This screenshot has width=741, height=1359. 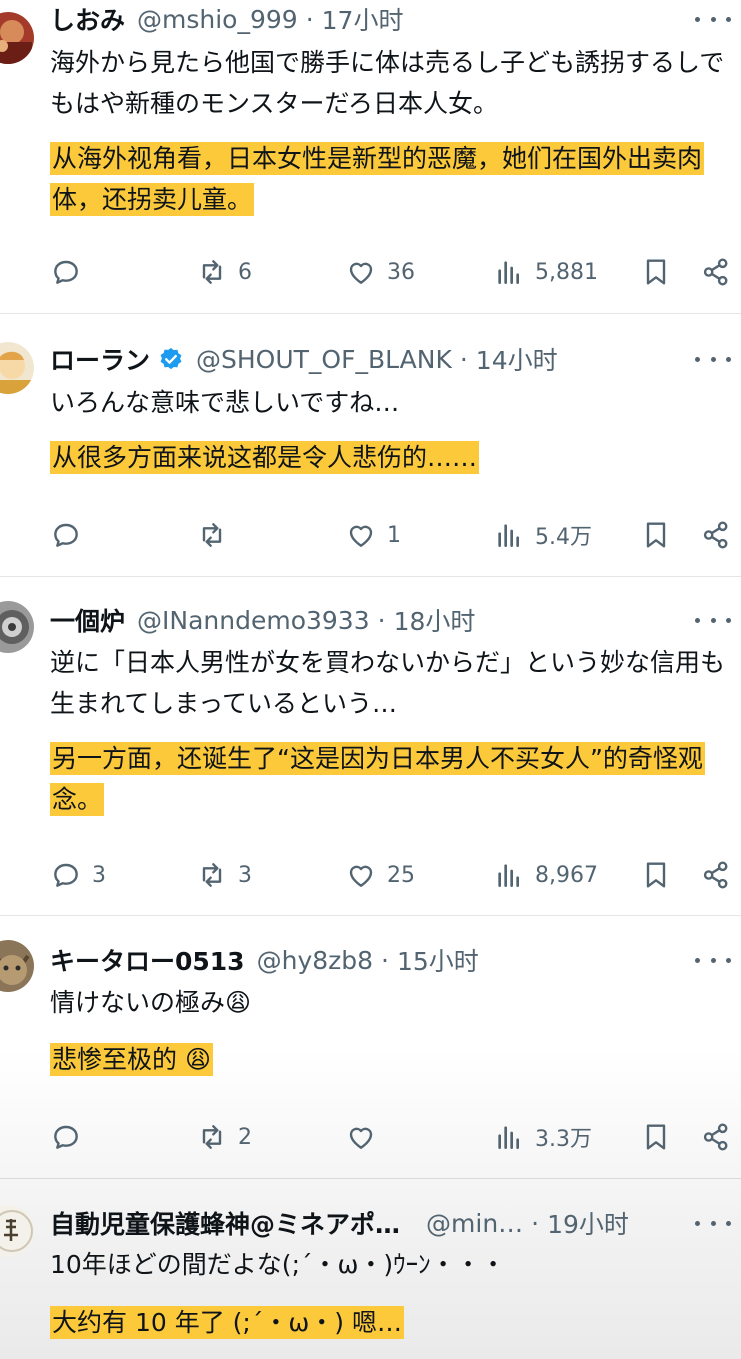 I want to click on views-button: 3.3万, so click(x=542, y=1137).